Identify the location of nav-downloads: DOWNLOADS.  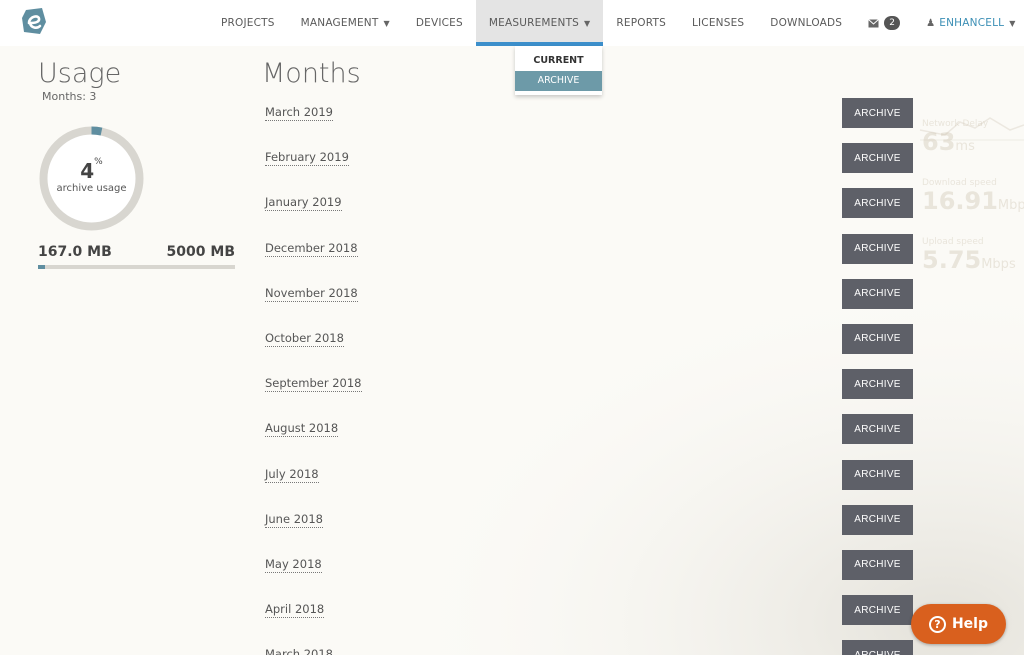
(806, 23).